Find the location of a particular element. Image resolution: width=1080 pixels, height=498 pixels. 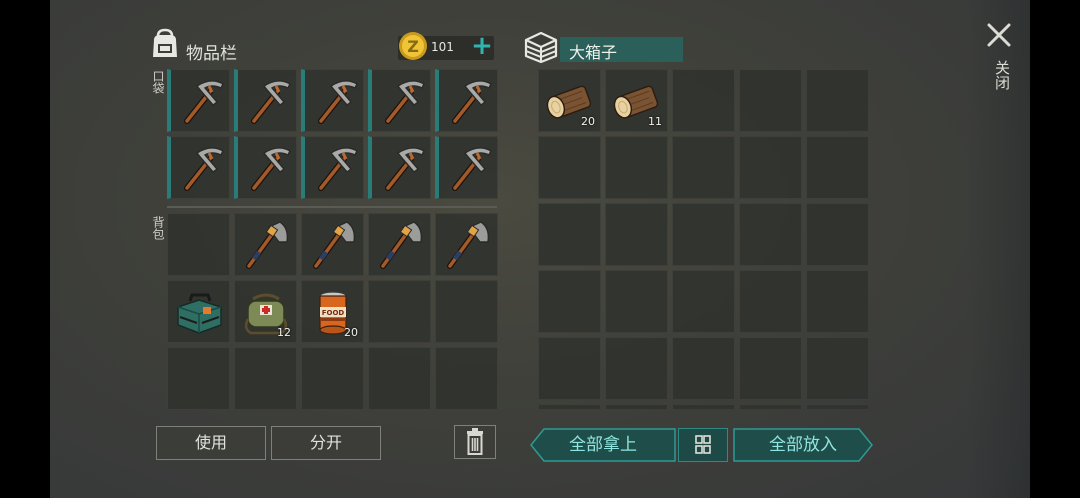

put-all-button: 全部放入 is located at coordinates (803, 445).